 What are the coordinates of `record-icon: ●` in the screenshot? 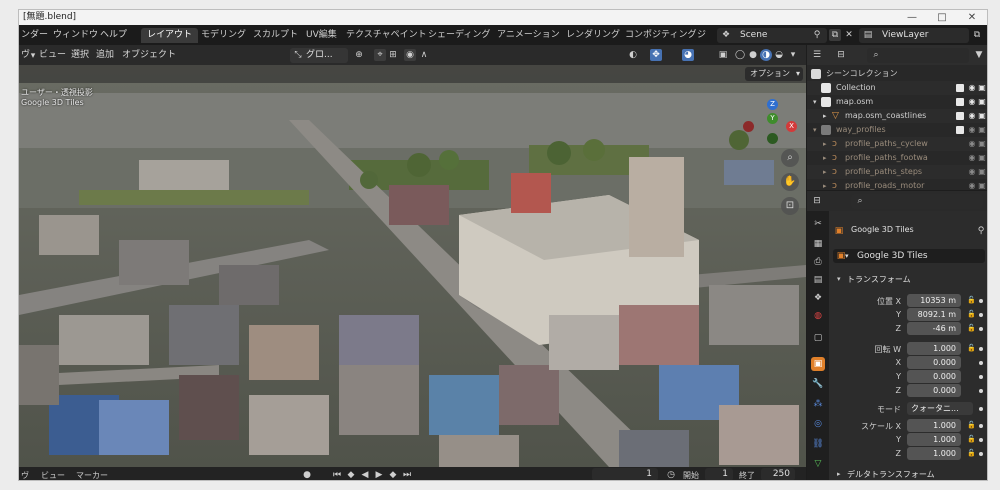 It's located at (307, 474).